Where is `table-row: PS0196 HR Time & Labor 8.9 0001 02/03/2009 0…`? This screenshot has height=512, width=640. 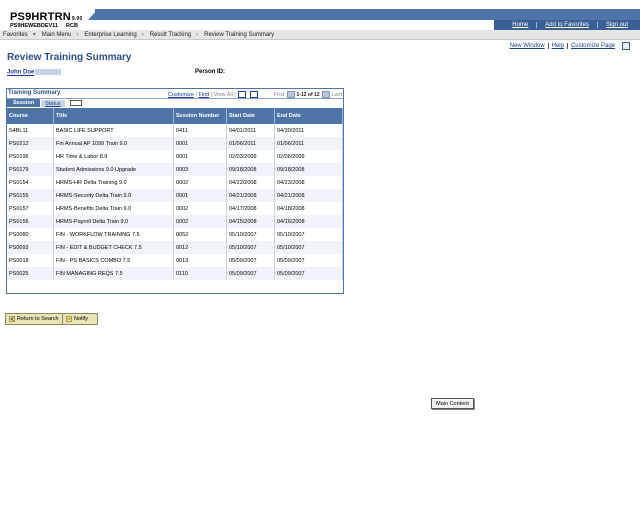
table-row: PS0196 HR Time & Labor 8.9 0001 02/03/2009 0… is located at coordinates (175, 156).